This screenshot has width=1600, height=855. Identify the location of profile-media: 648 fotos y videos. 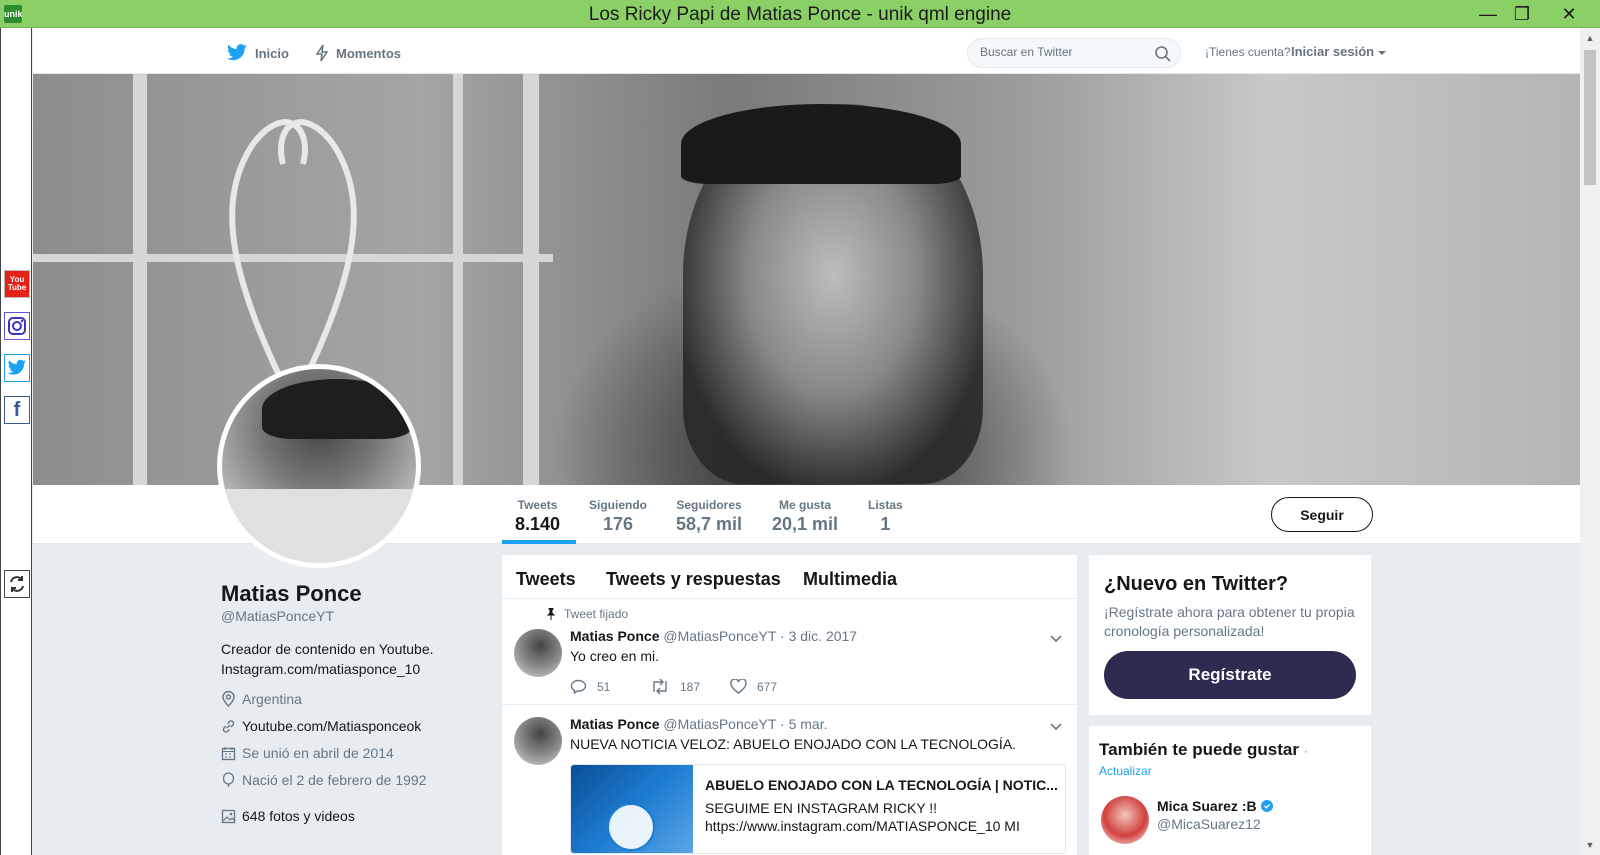
(288, 816).